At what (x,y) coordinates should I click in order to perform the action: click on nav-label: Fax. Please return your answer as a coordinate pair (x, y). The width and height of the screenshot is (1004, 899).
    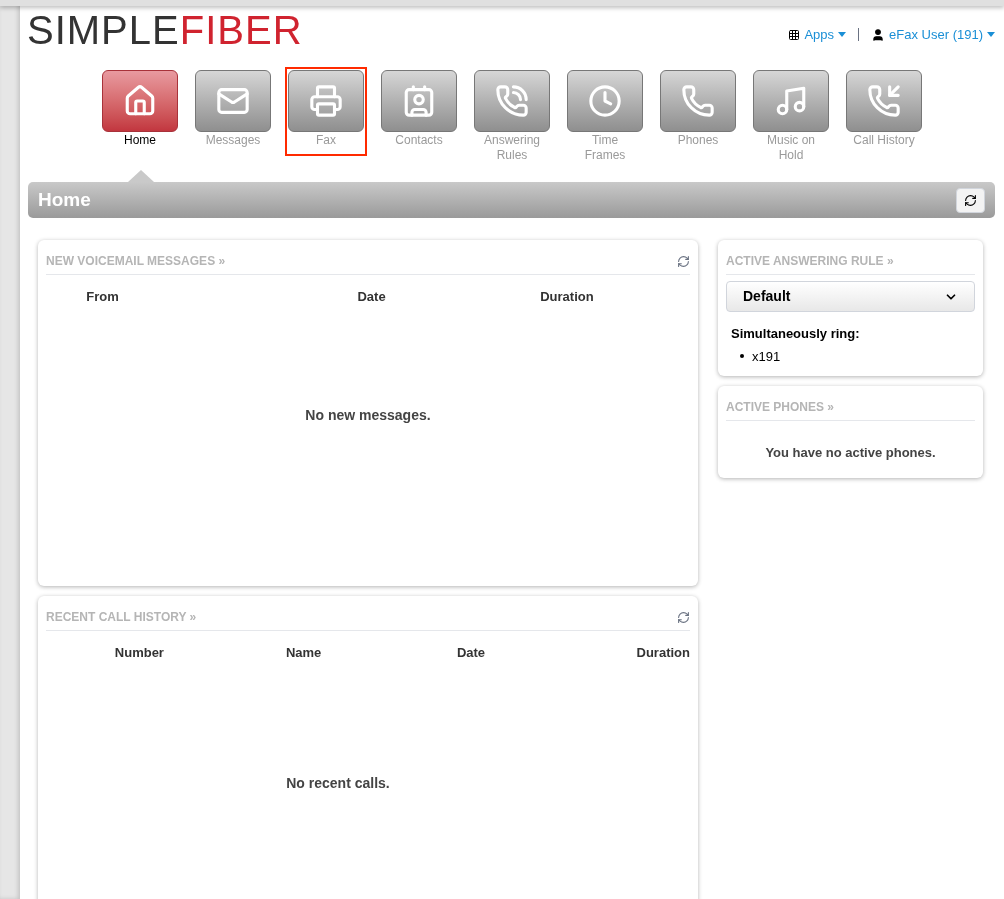
    Looking at the image, I should click on (326, 140).